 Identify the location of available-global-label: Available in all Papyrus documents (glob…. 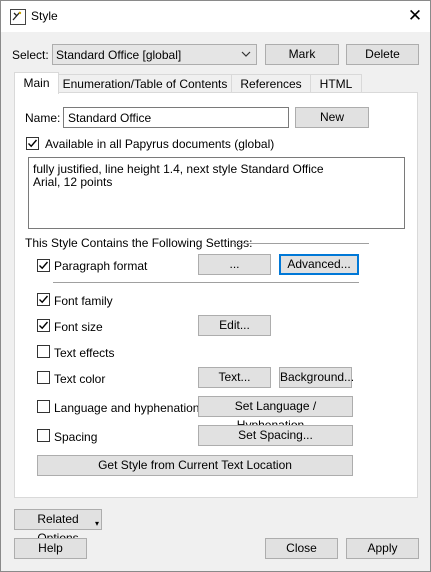
(160, 144).